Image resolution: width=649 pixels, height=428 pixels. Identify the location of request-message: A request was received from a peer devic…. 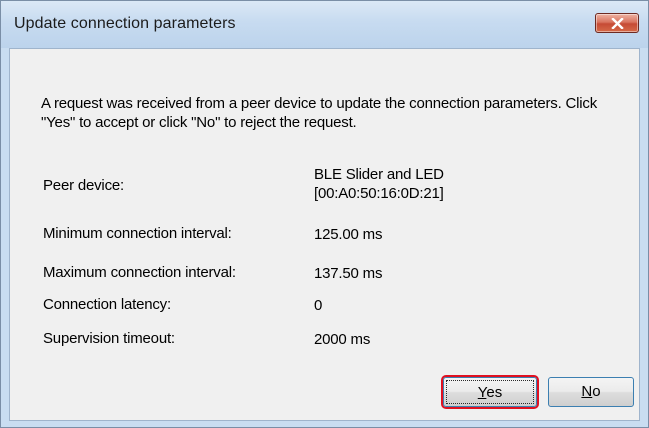
(319, 113).